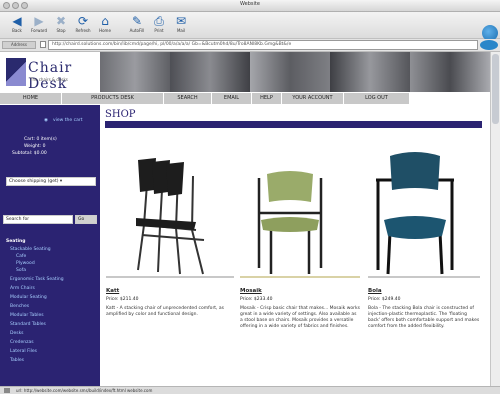  What do you see at coordinates (16, 241) in the screenshot?
I see `category-header: Seating` at bounding box center [16, 241].